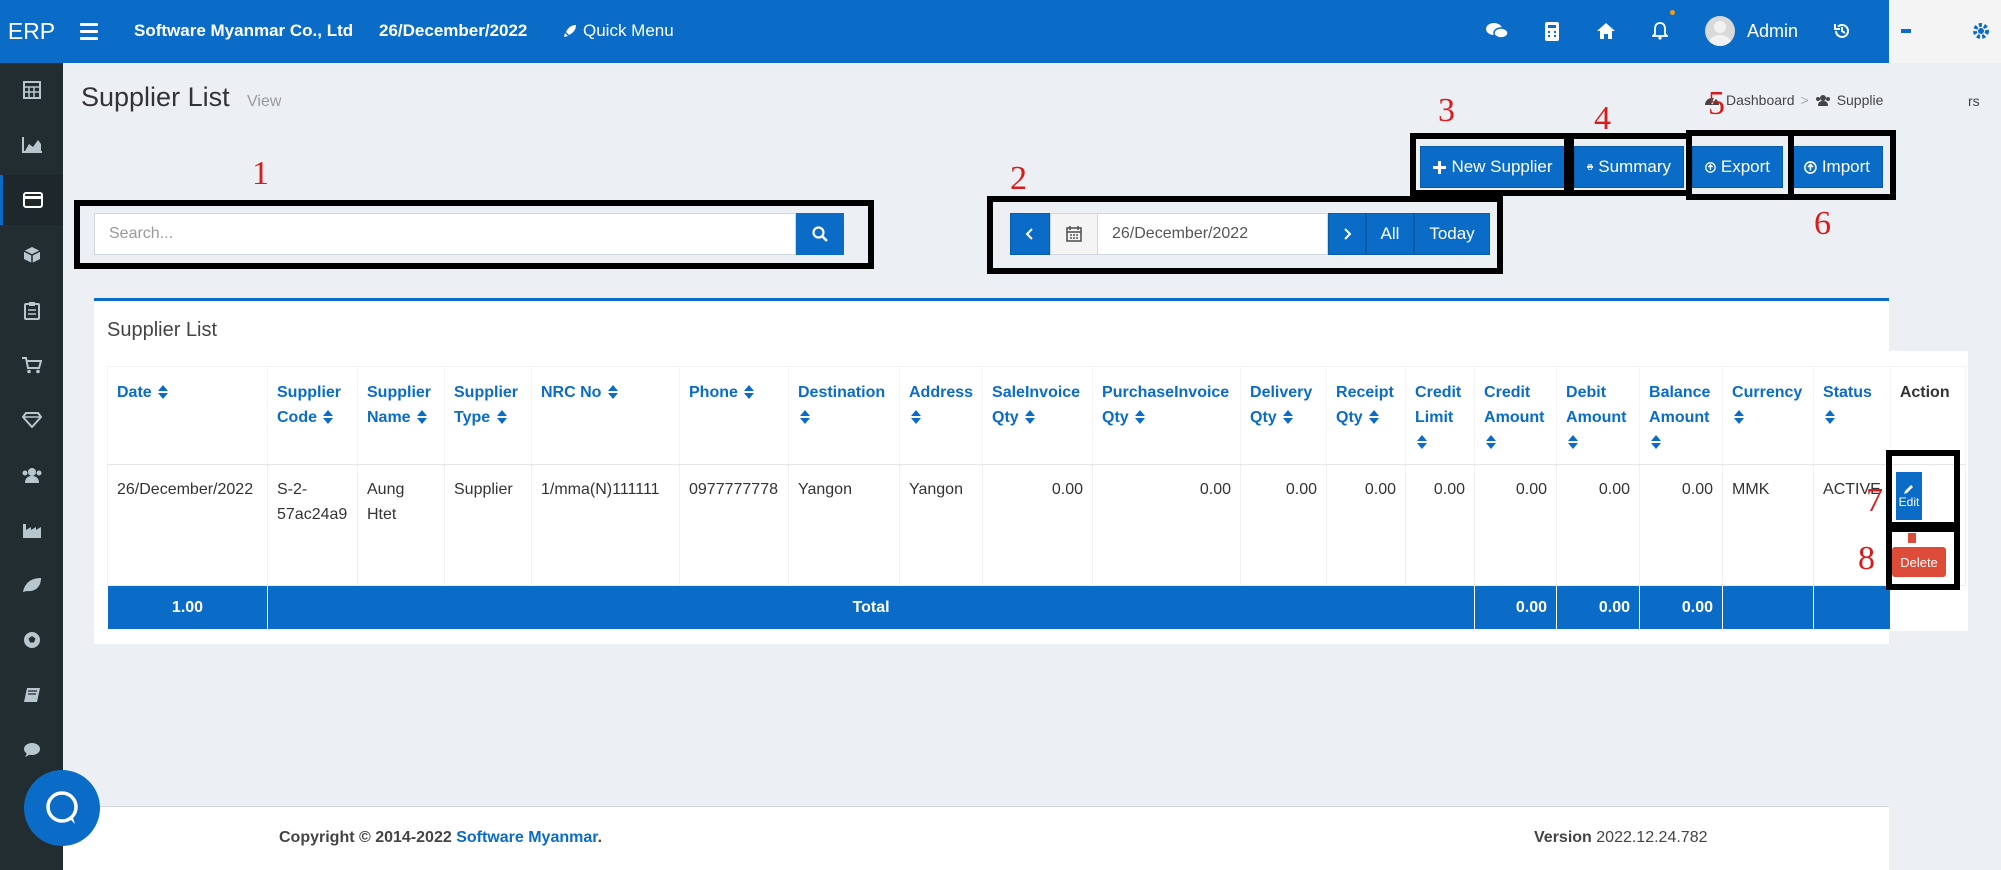 This screenshot has height=870, width=2001. What do you see at coordinates (1366, 415) in the screenshot?
I see `header-receipt-qty: Receipt Qty` at bounding box center [1366, 415].